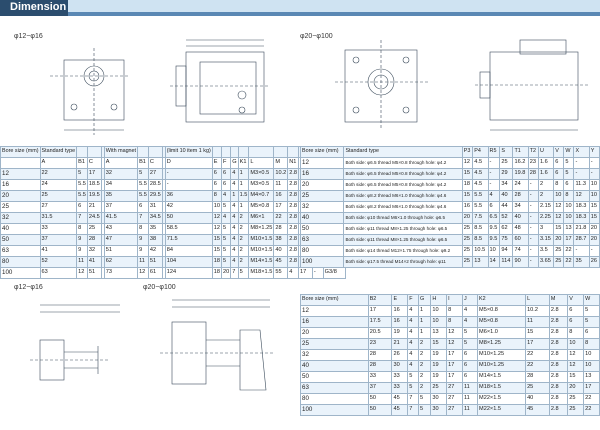  I want to click on header-cell: L, so click(537, 300).